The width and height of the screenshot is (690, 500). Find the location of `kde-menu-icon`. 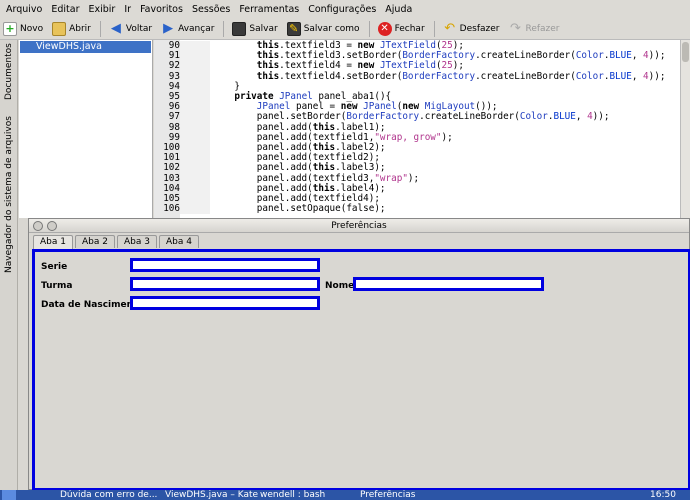

kde-menu-icon is located at coordinates (9, 495).